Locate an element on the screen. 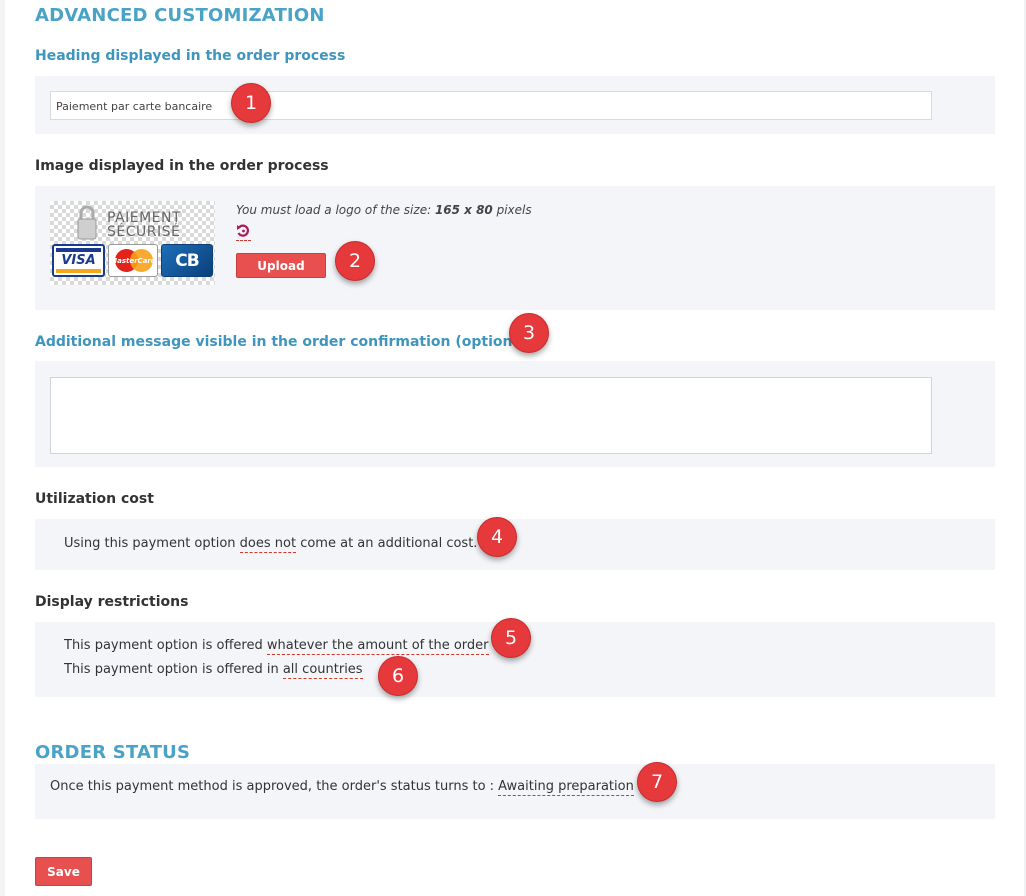 This screenshot has width=1026, height=896. upload-button: Upload is located at coordinates (281, 265).